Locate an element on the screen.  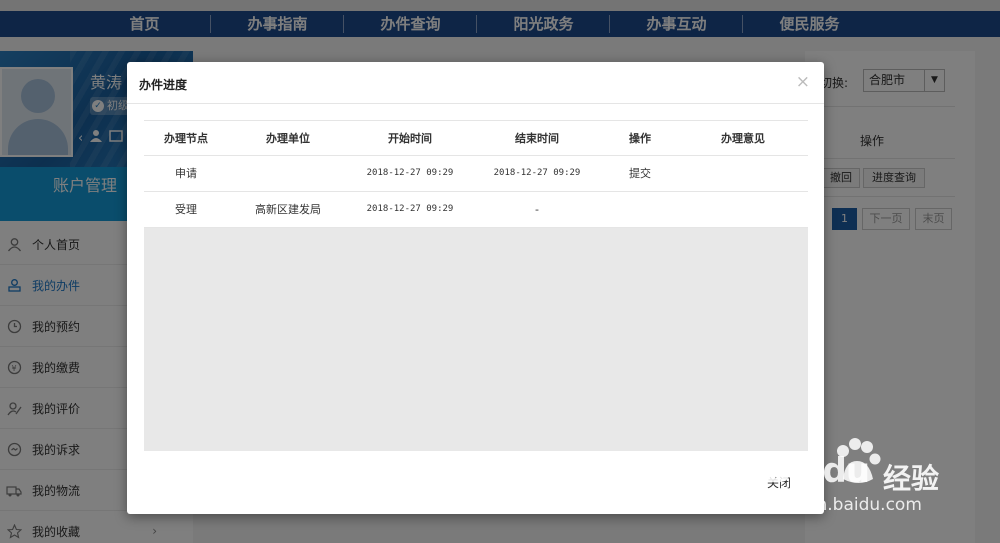
cell-node: 受理 is located at coordinates (186, 209).